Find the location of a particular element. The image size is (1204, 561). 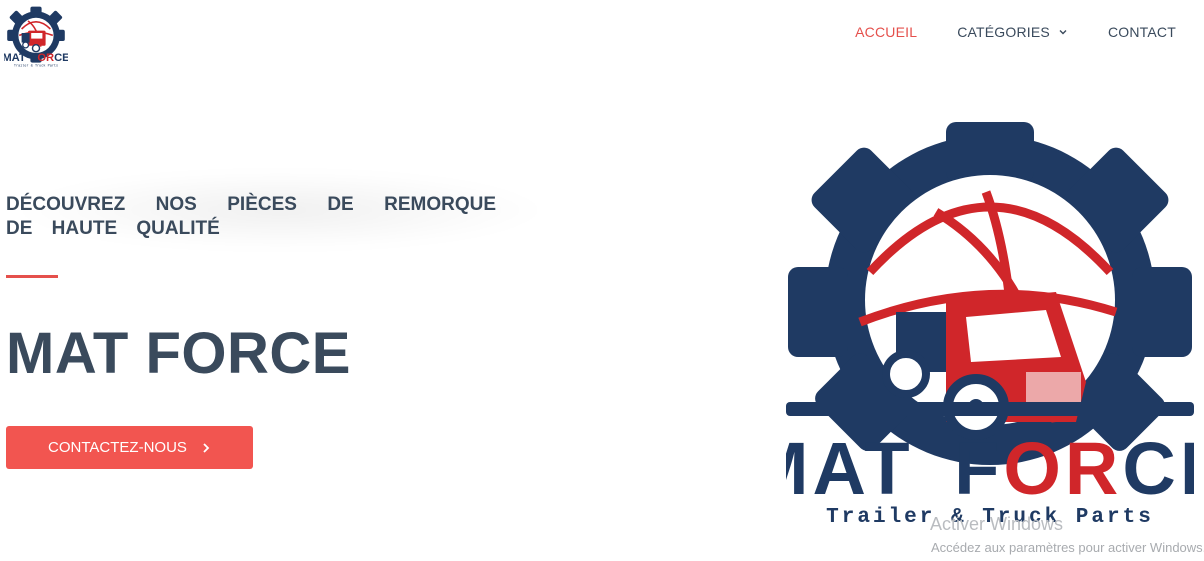

contact-us-button: CONTACTEZ-NOUS is located at coordinates (129, 447).